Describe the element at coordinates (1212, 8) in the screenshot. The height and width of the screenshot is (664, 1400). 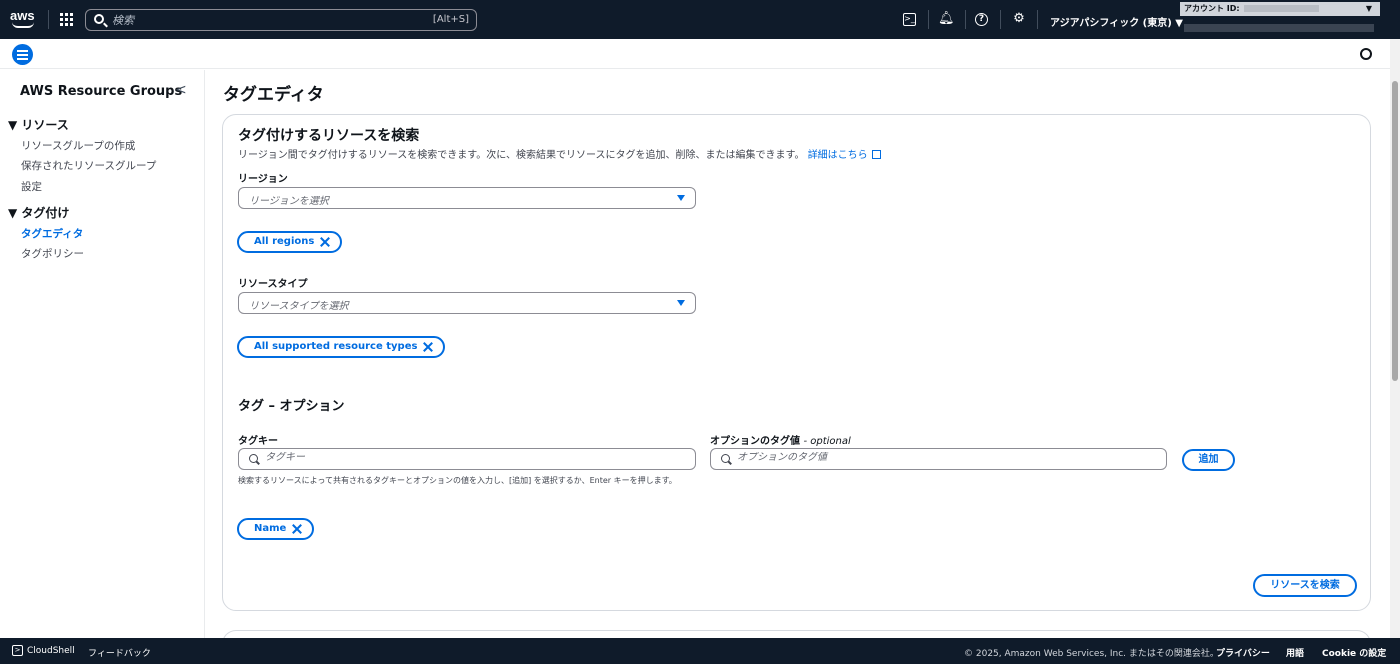
I see `account-label: アカウント ID:` at that location.